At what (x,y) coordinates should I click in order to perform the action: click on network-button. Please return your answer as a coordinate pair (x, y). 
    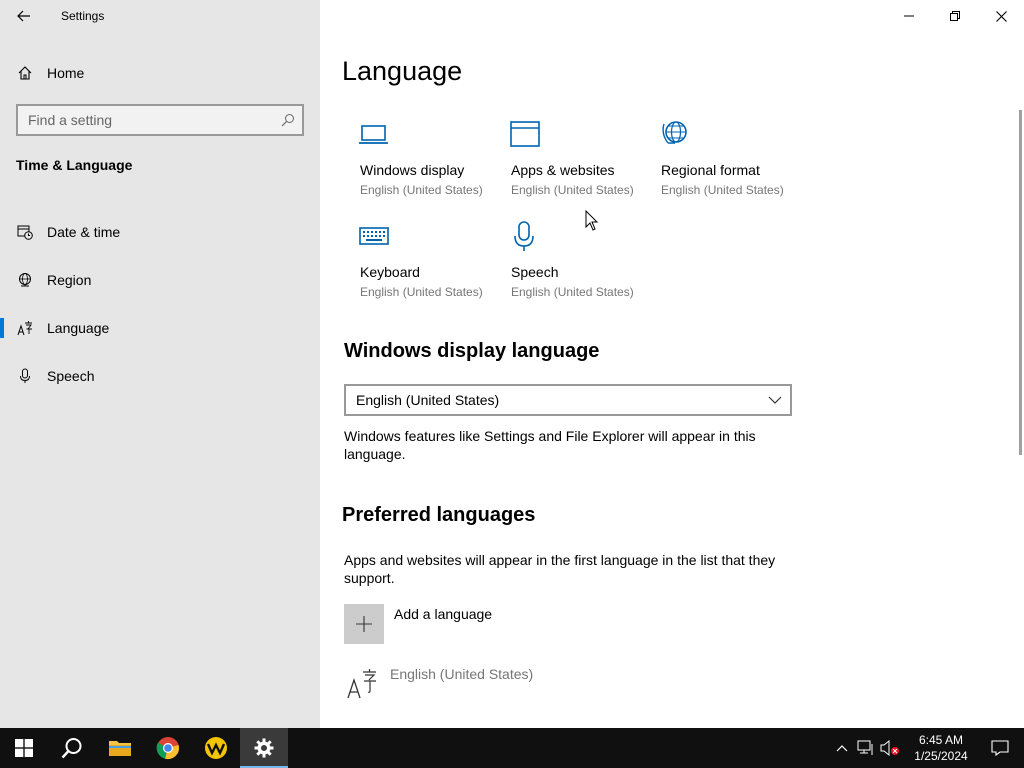
    Looking at the image, I should click on (866, 748).